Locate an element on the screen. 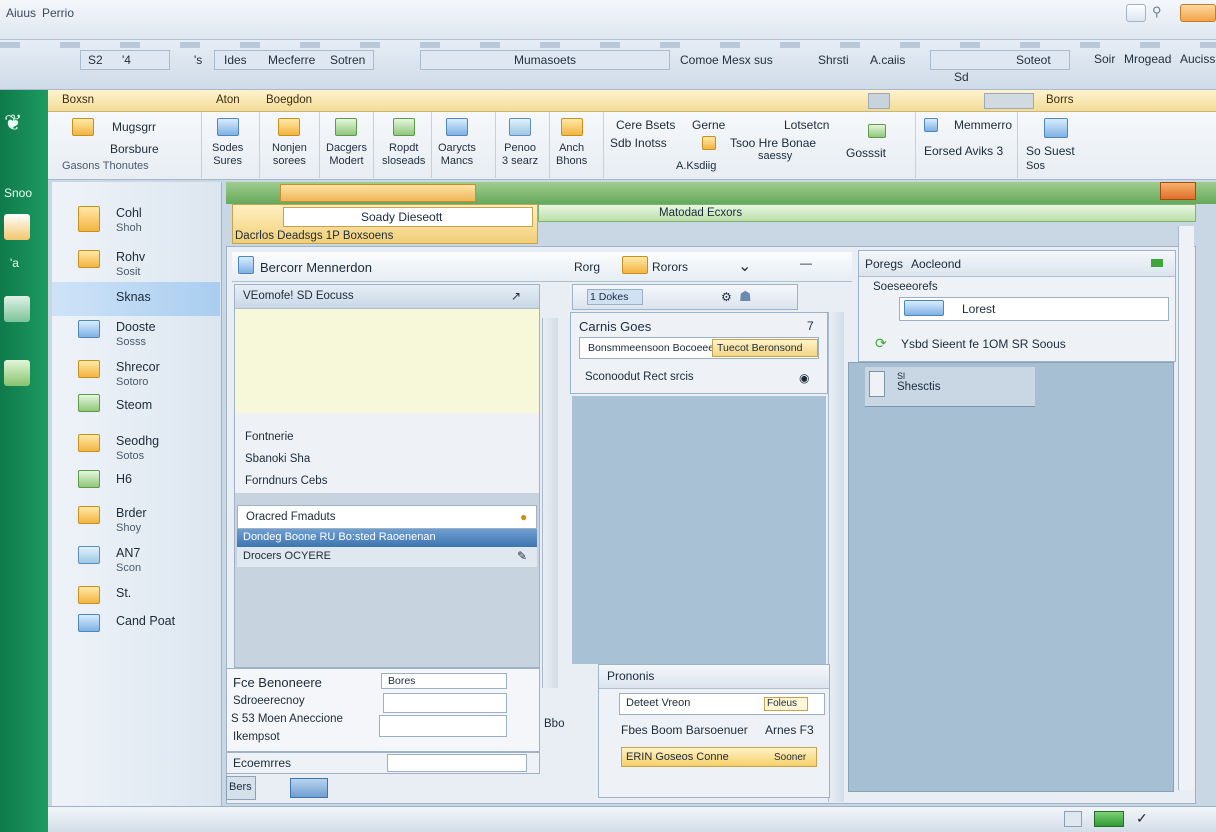 This screenshot has width=1216, height=832. ribbon-button: Nonjen sorees is located at coordinates (289, 143).